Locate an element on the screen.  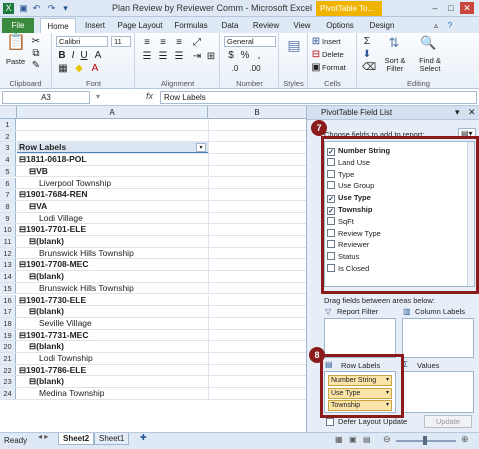
pivot-row-label: ⊟1901-7701-ELE is located at coordinates (51, 229).